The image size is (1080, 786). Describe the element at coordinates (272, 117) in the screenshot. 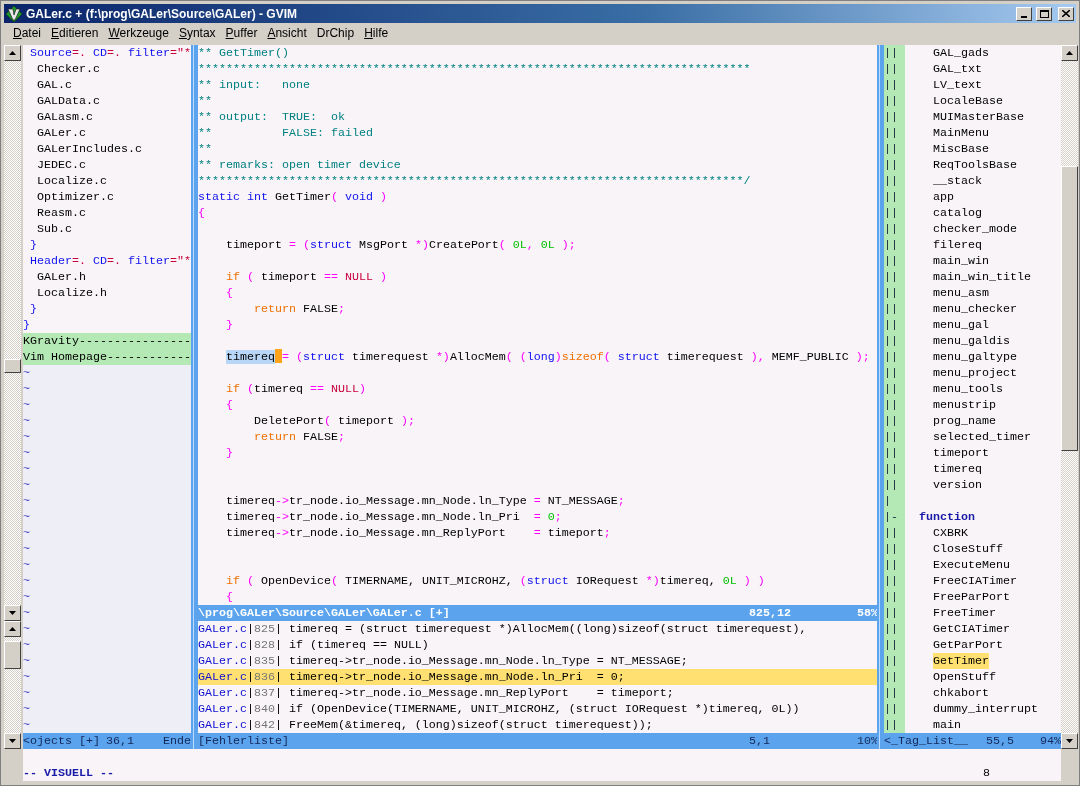

I see `code-line: ** output: TRUE: ok` at that location.